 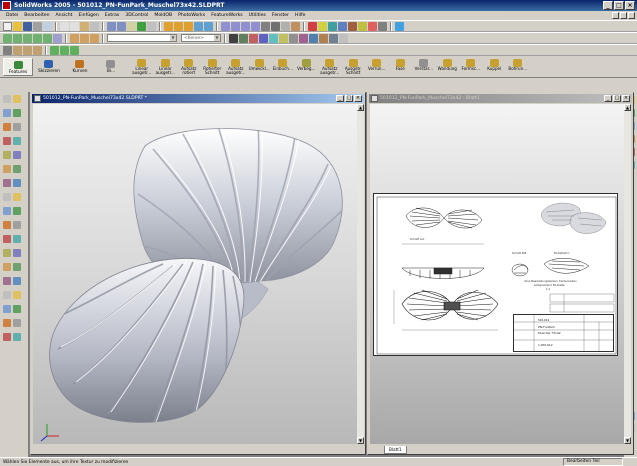 I want to click on zoom-area-icon, so click(x=178, y=26).